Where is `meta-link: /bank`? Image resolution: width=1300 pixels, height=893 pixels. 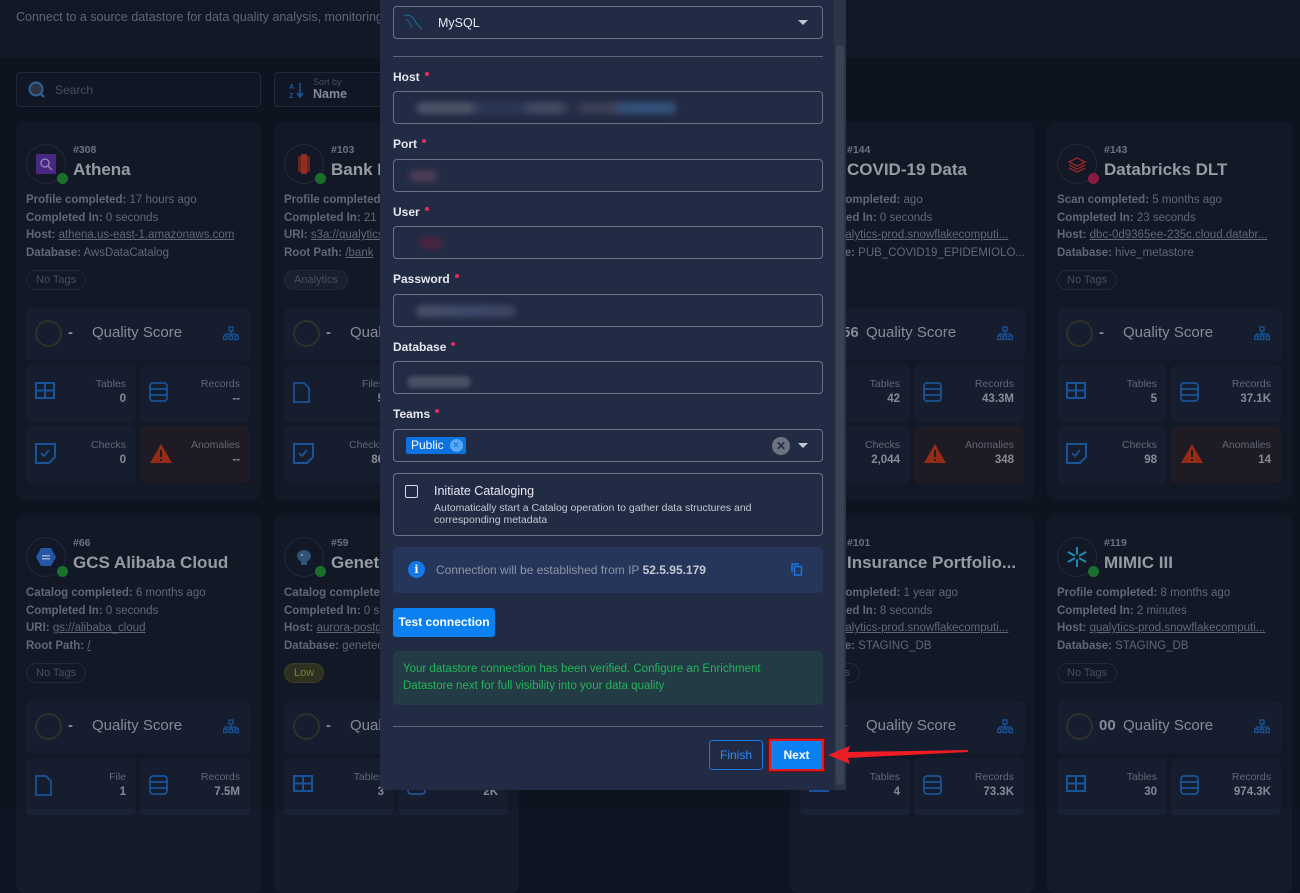 meta-link: /bank is located at coordinates (359, 253).